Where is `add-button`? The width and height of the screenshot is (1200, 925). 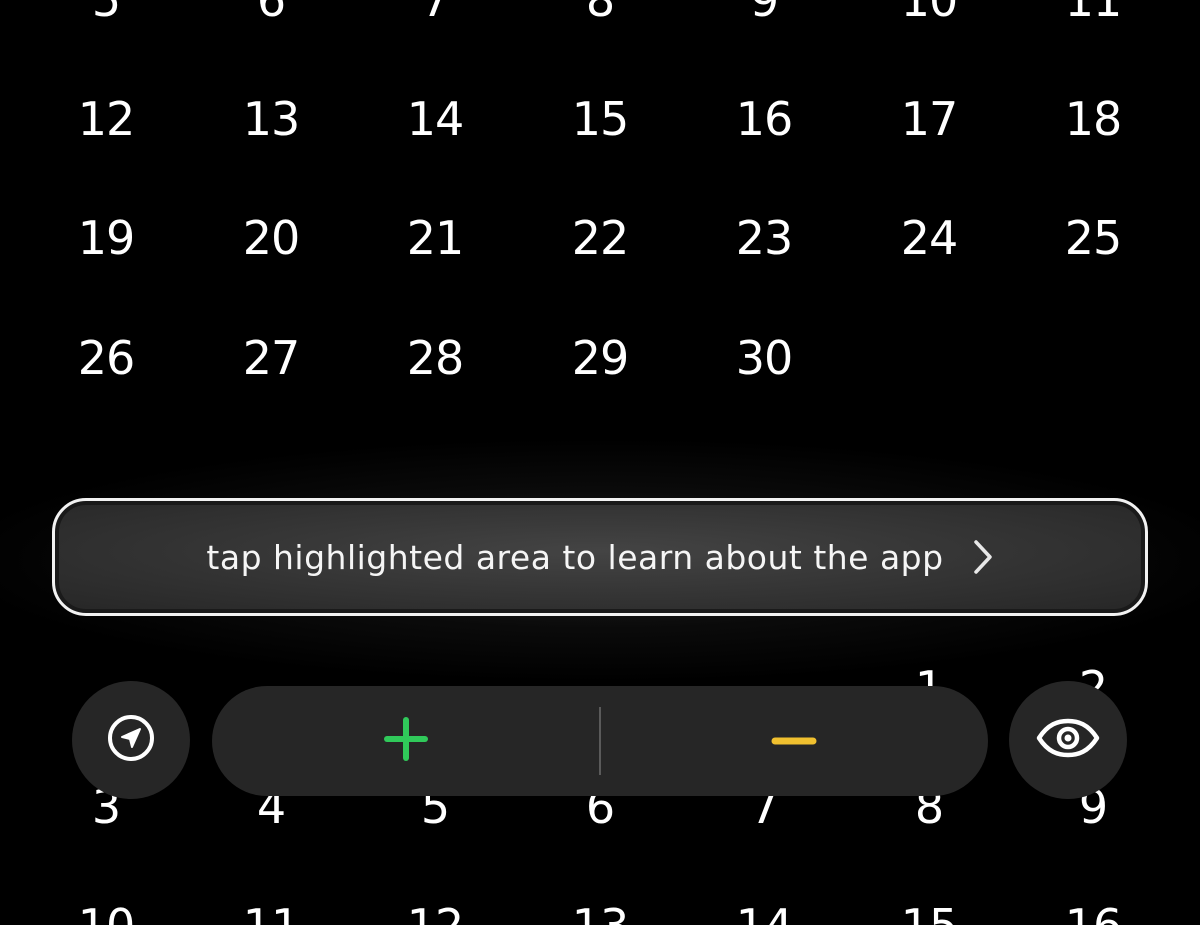
add-button is located at coordinates (406, 741).